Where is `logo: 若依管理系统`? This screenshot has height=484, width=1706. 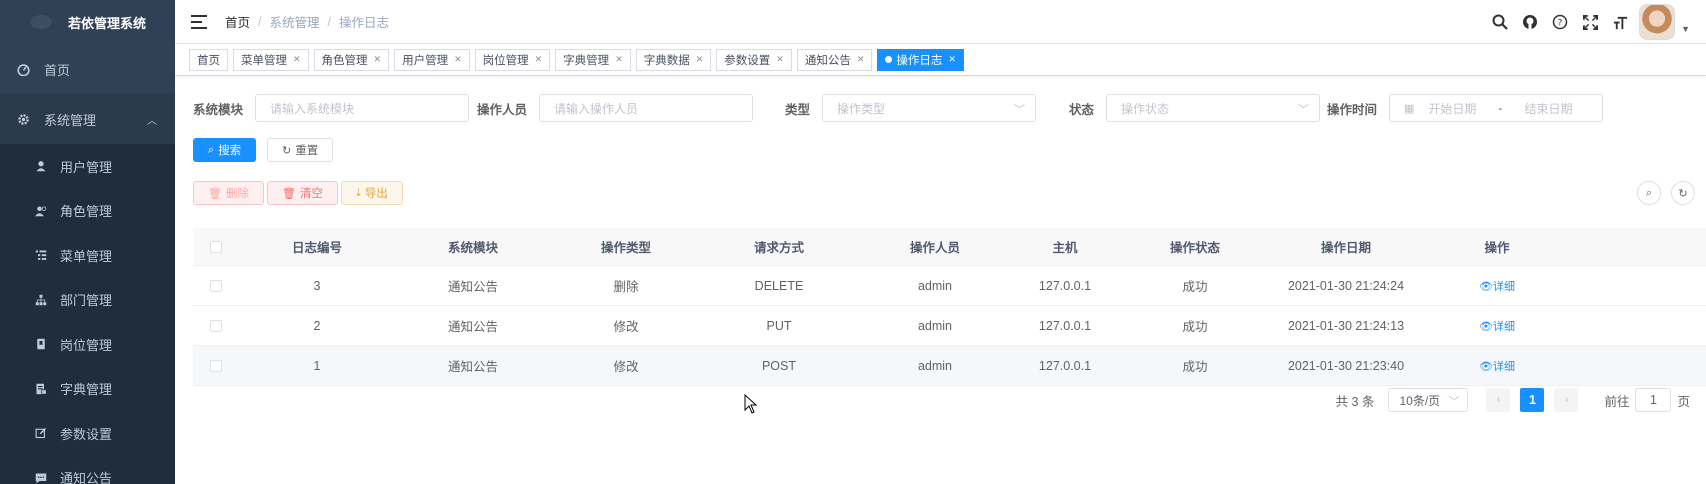 logo: 若依管理系统 is located at coordinates (87, 22).